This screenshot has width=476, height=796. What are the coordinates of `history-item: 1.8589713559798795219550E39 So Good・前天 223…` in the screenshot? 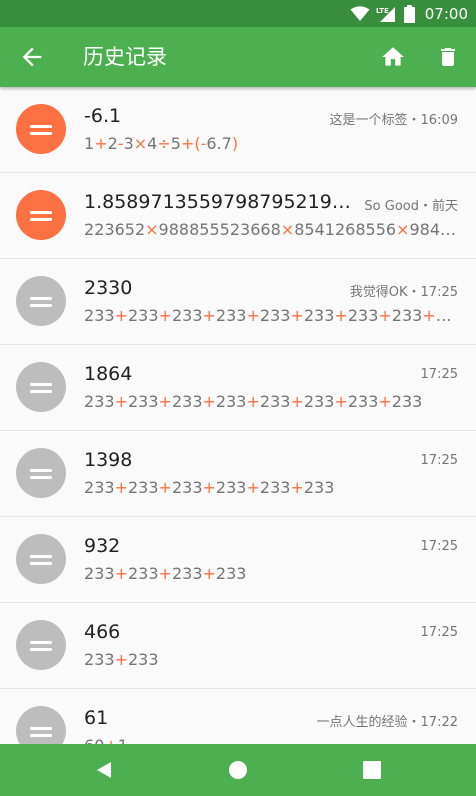 It's located at (238, 216).